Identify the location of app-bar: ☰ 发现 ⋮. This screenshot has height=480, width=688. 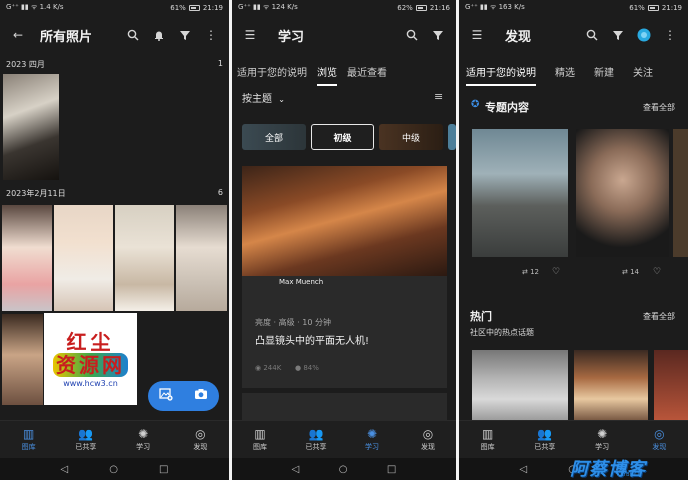
(573, 35).